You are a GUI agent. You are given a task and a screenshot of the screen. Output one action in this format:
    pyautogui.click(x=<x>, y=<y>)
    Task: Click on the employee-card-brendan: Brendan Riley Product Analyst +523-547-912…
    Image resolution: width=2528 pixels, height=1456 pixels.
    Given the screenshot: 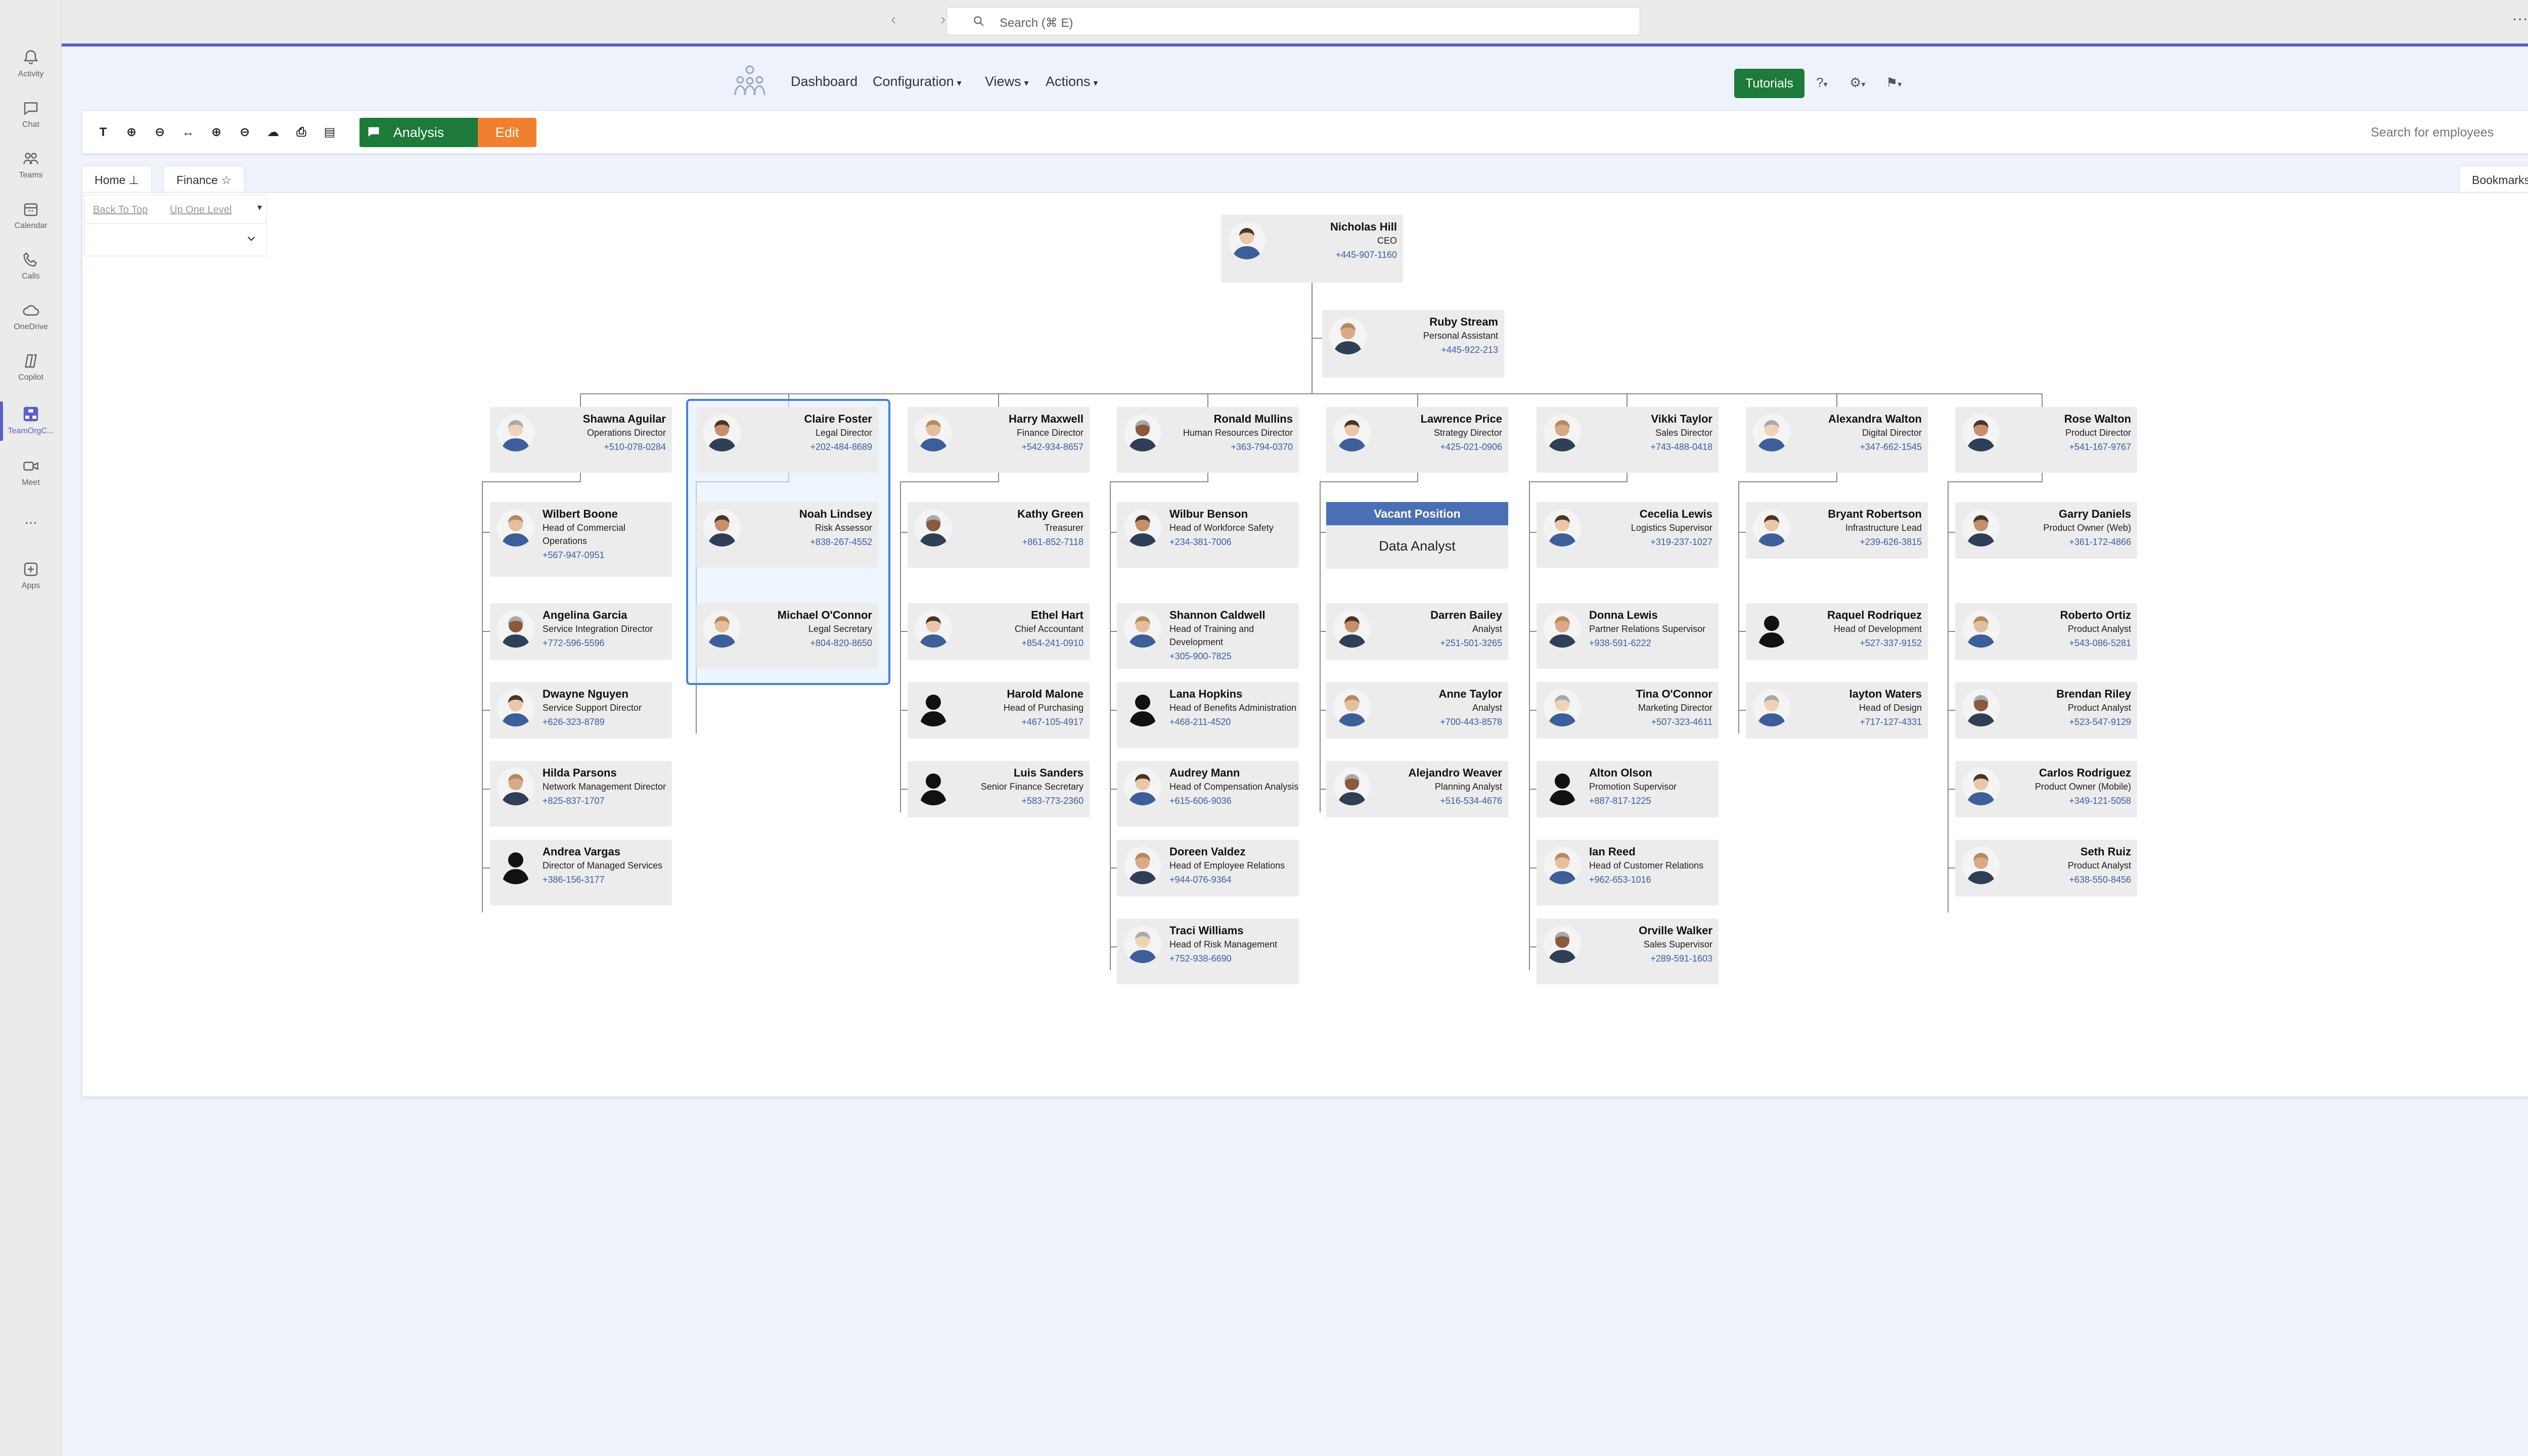 What is the action you would take?
    pyautogui.click(x=2046, y=710)
    